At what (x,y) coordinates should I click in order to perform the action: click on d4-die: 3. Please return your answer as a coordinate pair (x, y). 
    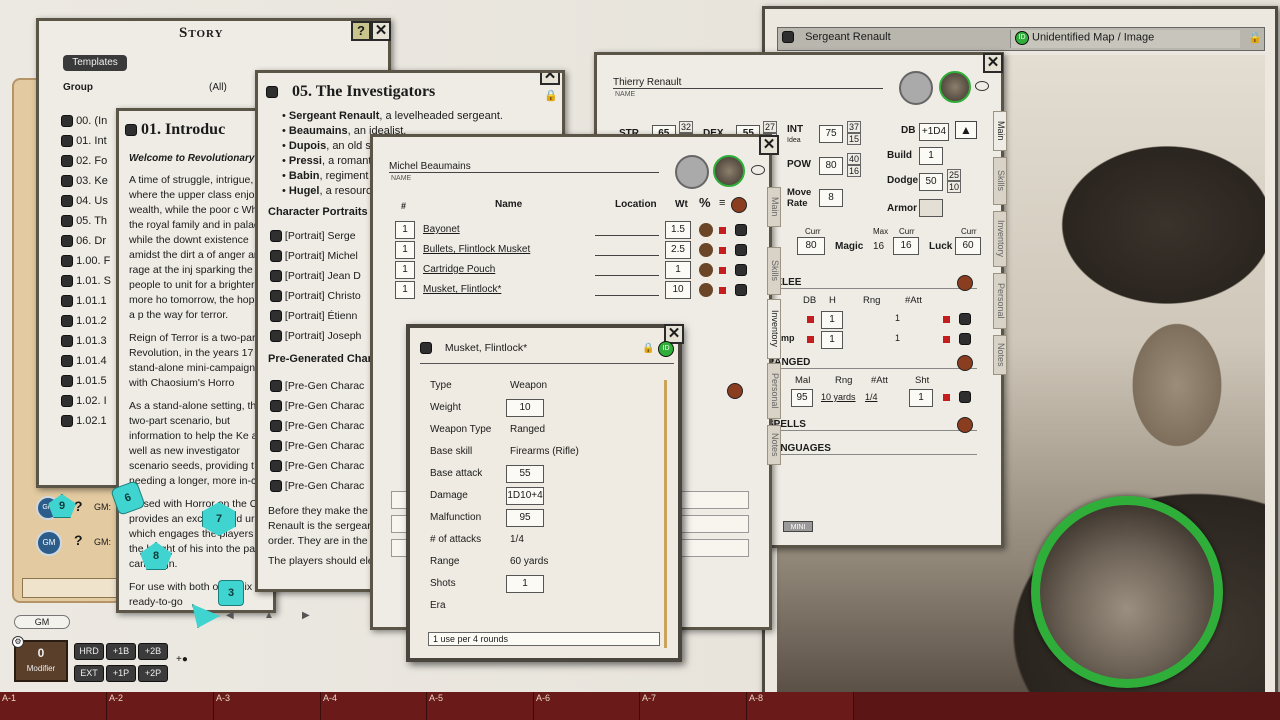
    Looking at the image, I should click on (231, 593).